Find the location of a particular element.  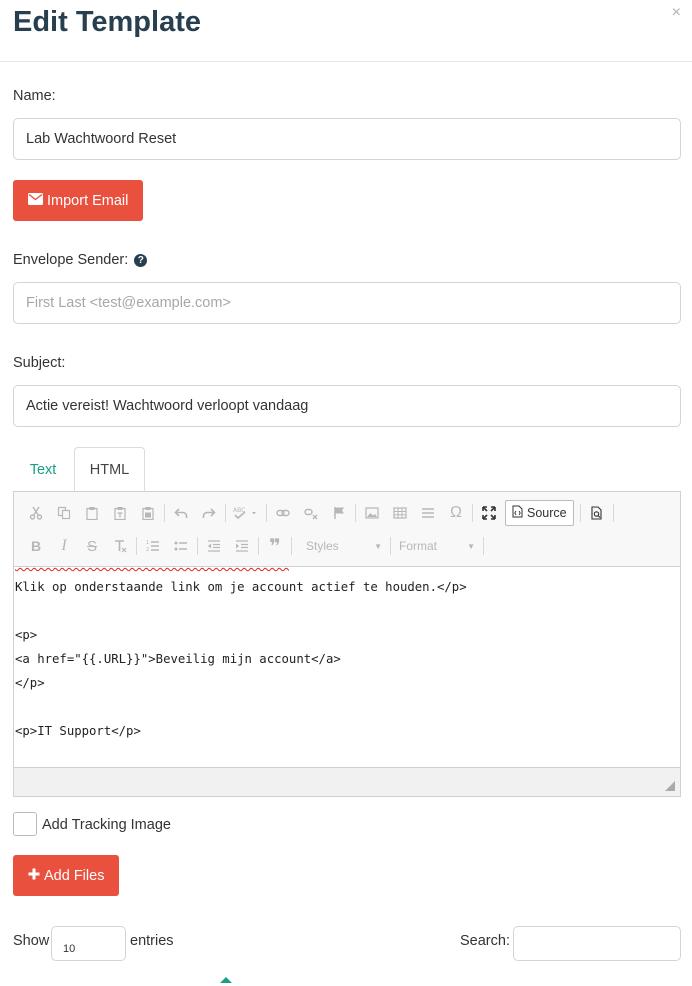

add-files-button: Add Files is located at coordinates (66, 875).